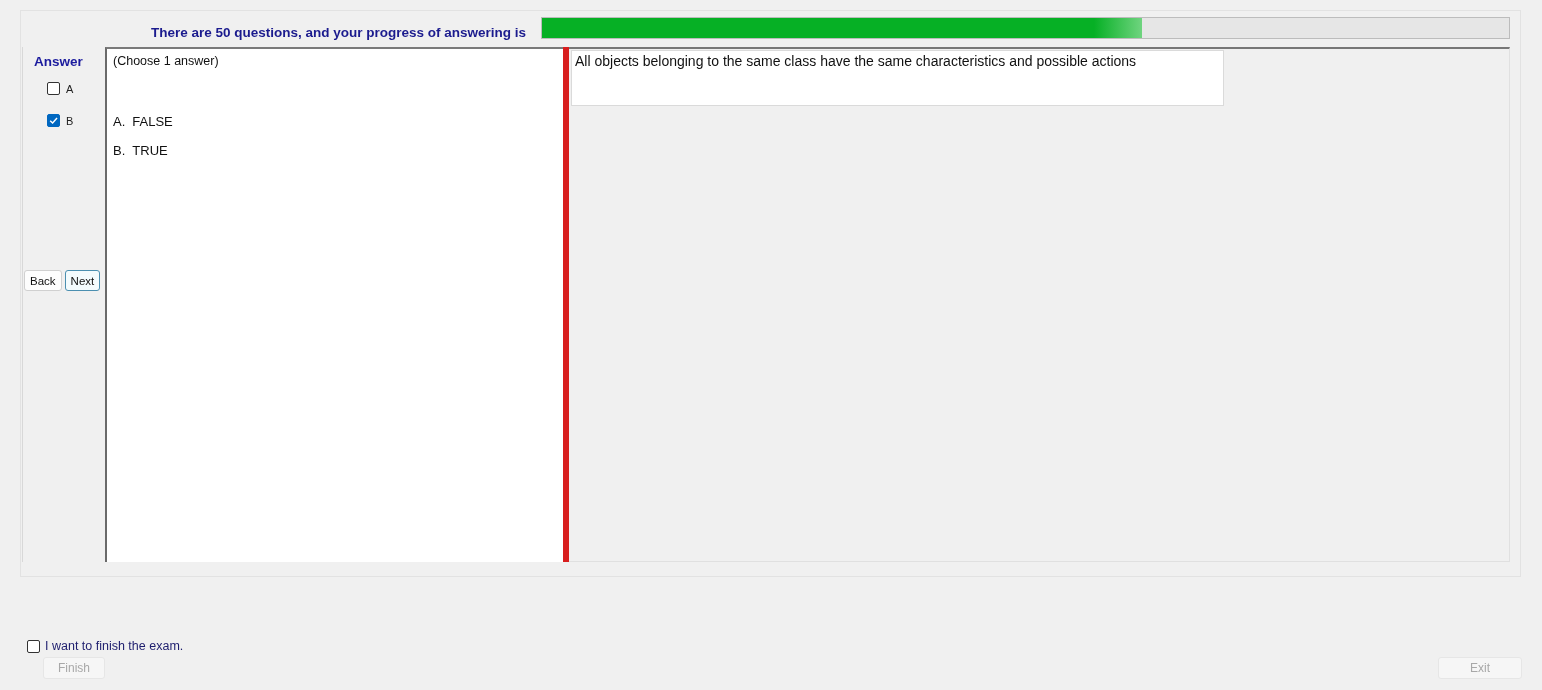 The image size is (1542, 690). What do you see at coordinates (114, 646) in the screenshot?
I see `finish-checkbox-label: I want to finish the exam.` at bounding box center [114, 646].